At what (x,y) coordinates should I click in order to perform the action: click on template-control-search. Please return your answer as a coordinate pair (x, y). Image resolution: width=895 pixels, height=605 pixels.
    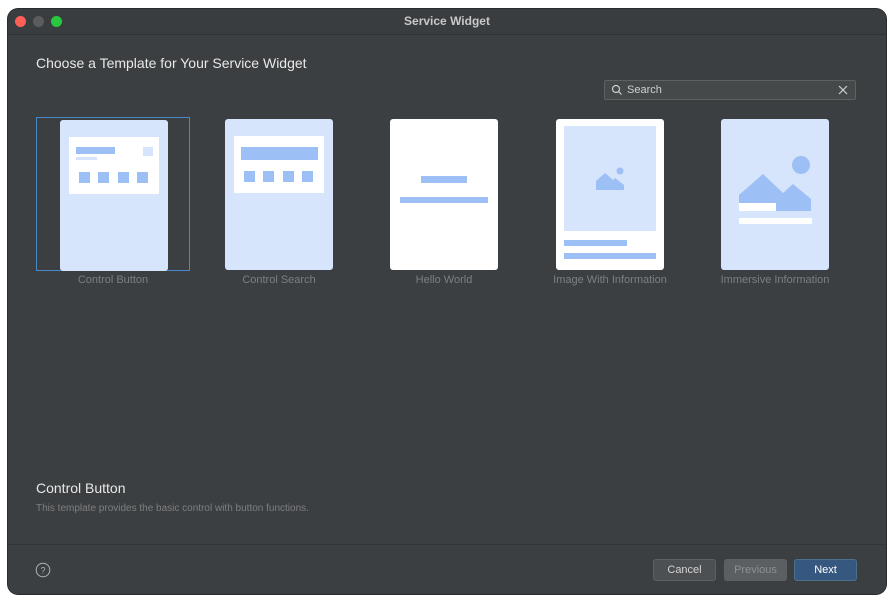
    Looking at the image, I should click on (279, 194).